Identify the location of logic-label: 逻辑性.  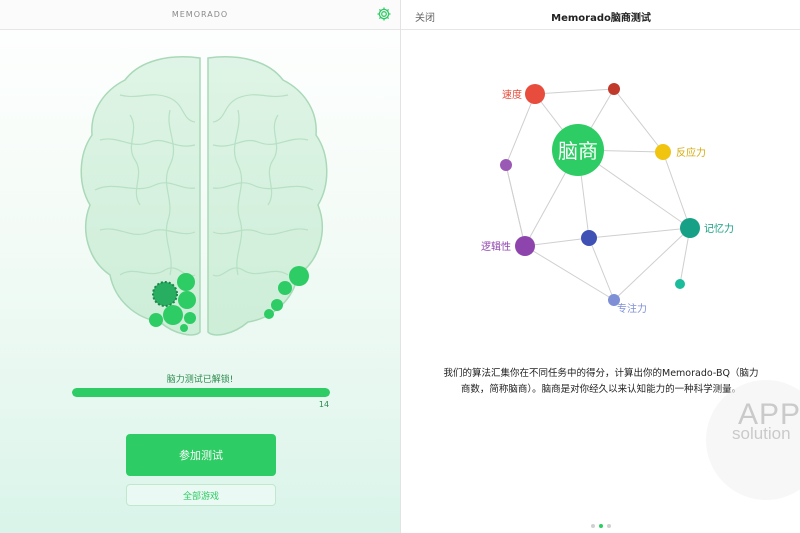
(496, 246).